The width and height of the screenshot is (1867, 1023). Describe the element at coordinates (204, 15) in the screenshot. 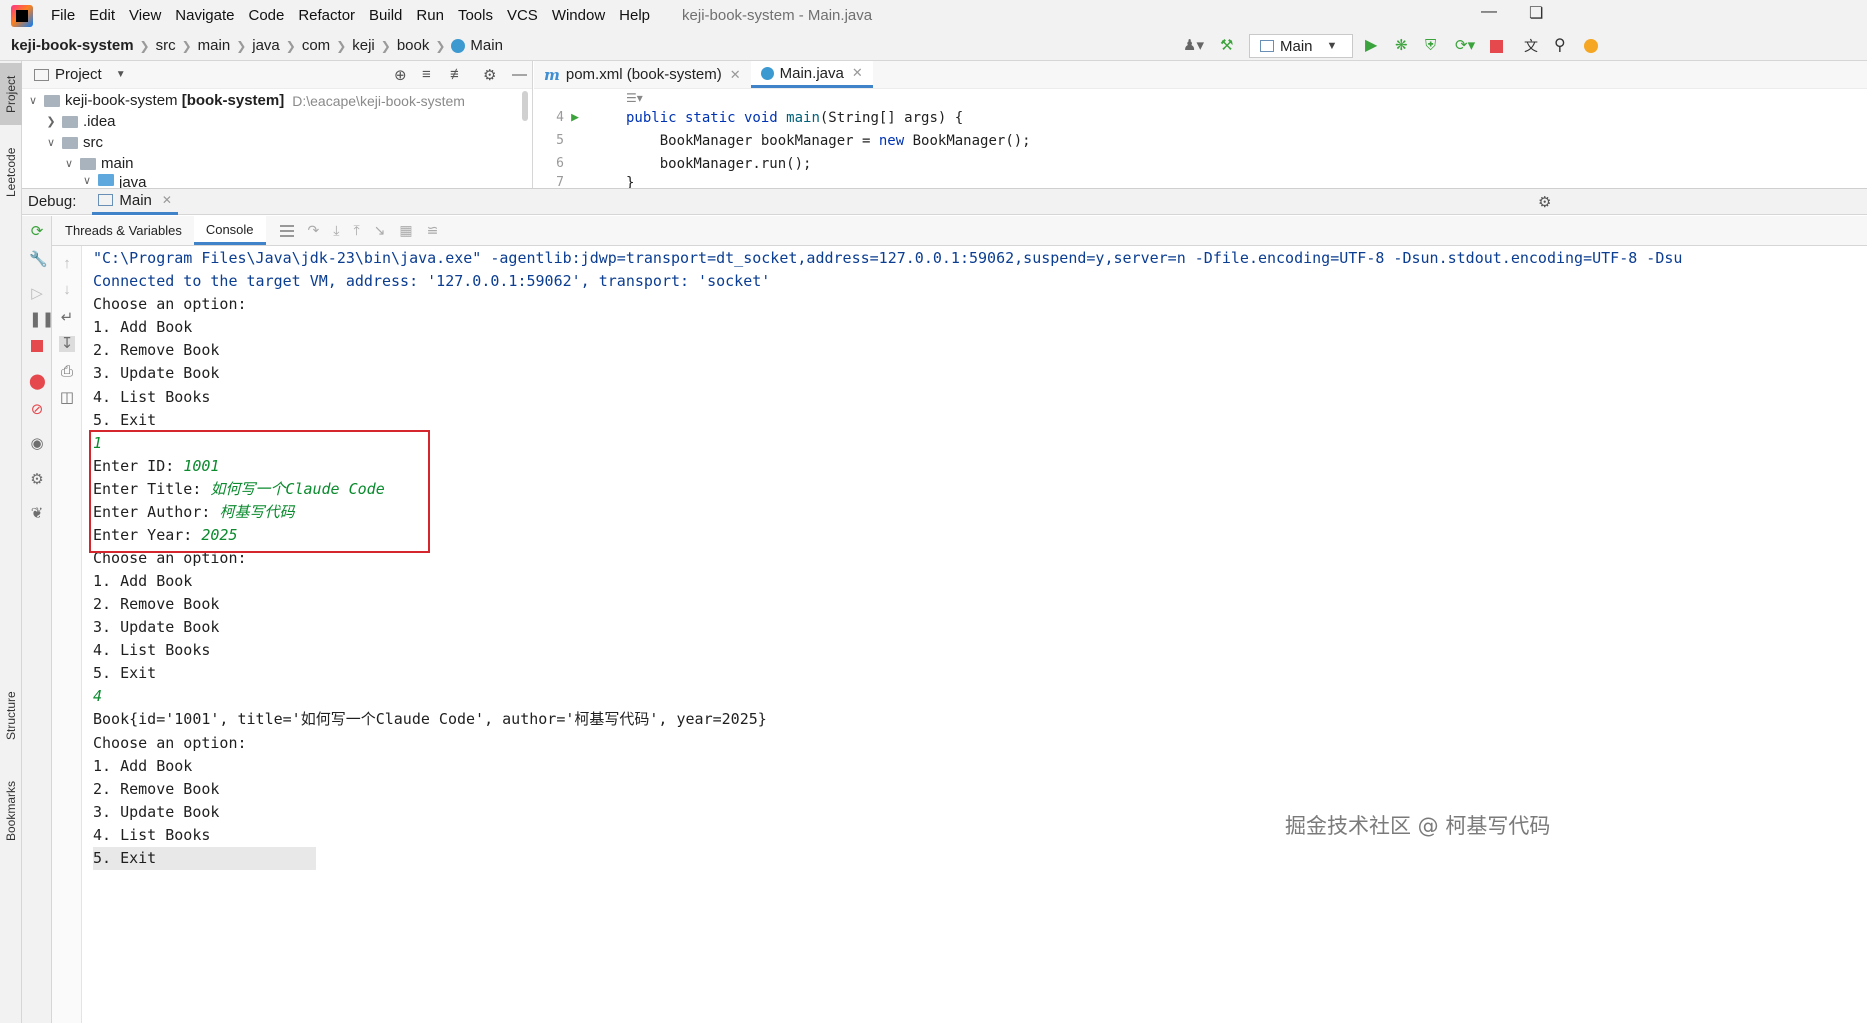

I see `menu-navigate: Navigate` at that location.